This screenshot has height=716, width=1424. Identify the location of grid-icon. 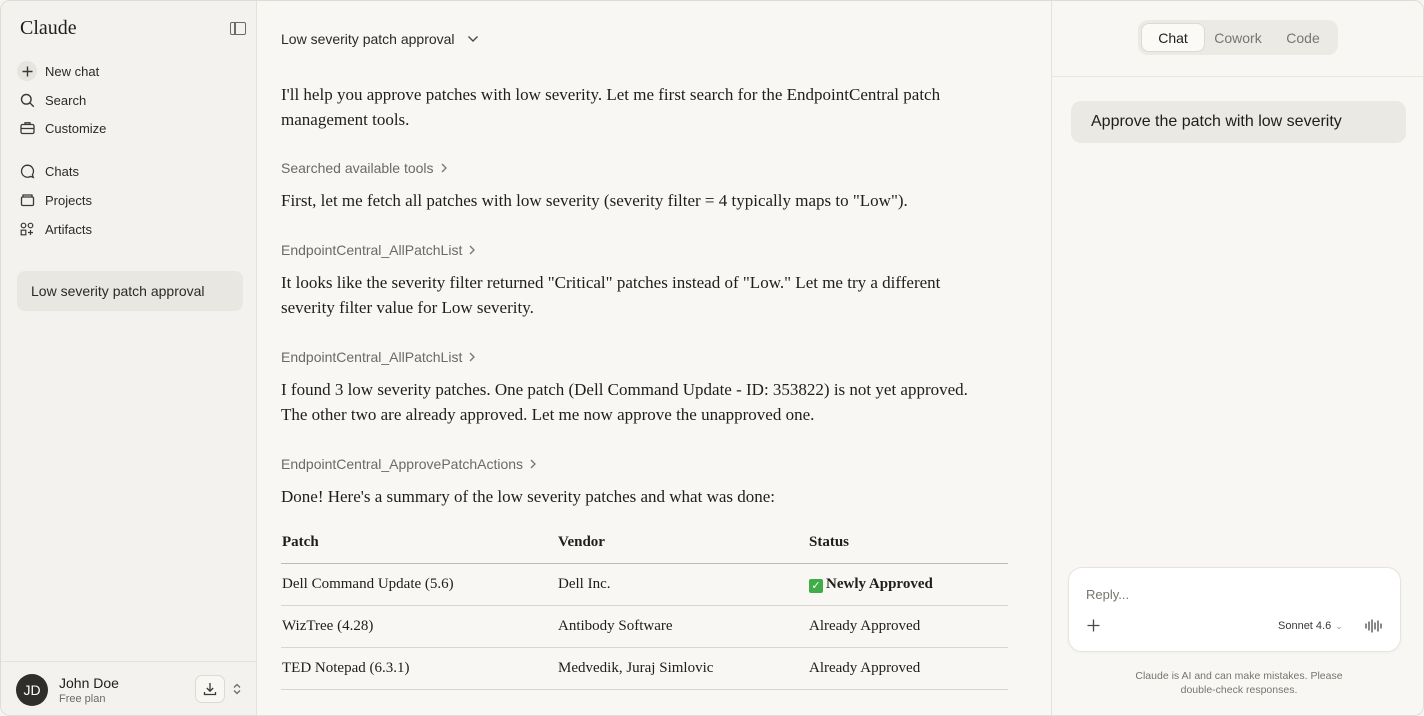
(27, 229).